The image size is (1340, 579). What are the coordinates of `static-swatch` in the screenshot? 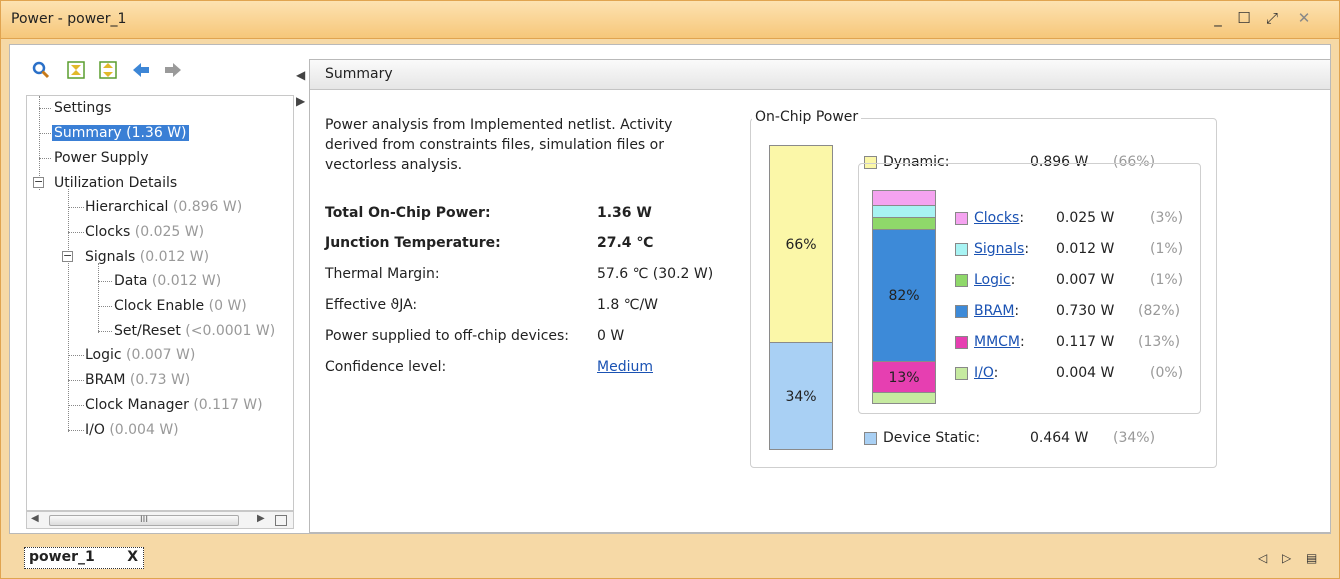 It's located at (870, 438).